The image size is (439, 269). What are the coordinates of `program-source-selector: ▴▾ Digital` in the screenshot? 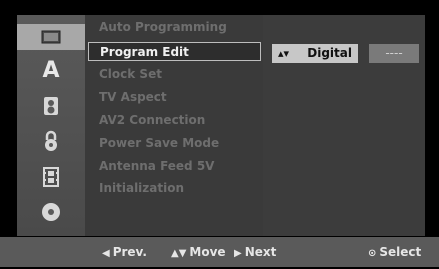 It's located at (315, 53).